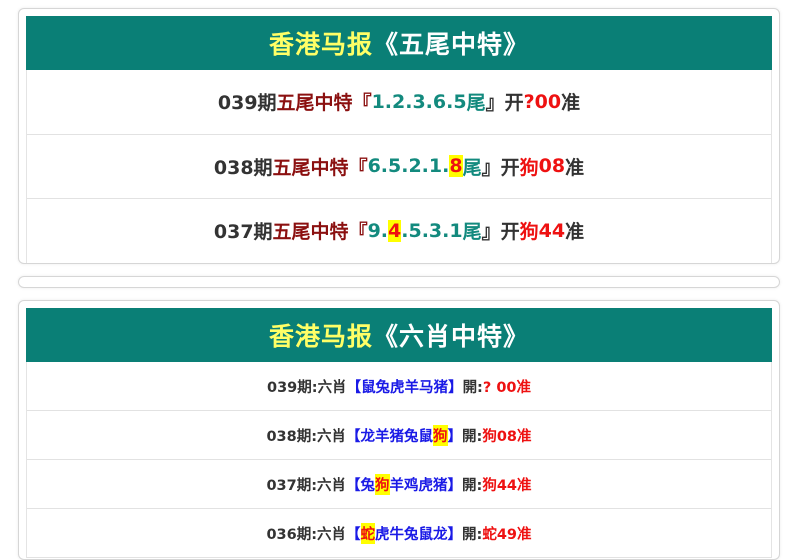  I want to click on card-subtitle: 《五尾中特》, so click(451, 44).